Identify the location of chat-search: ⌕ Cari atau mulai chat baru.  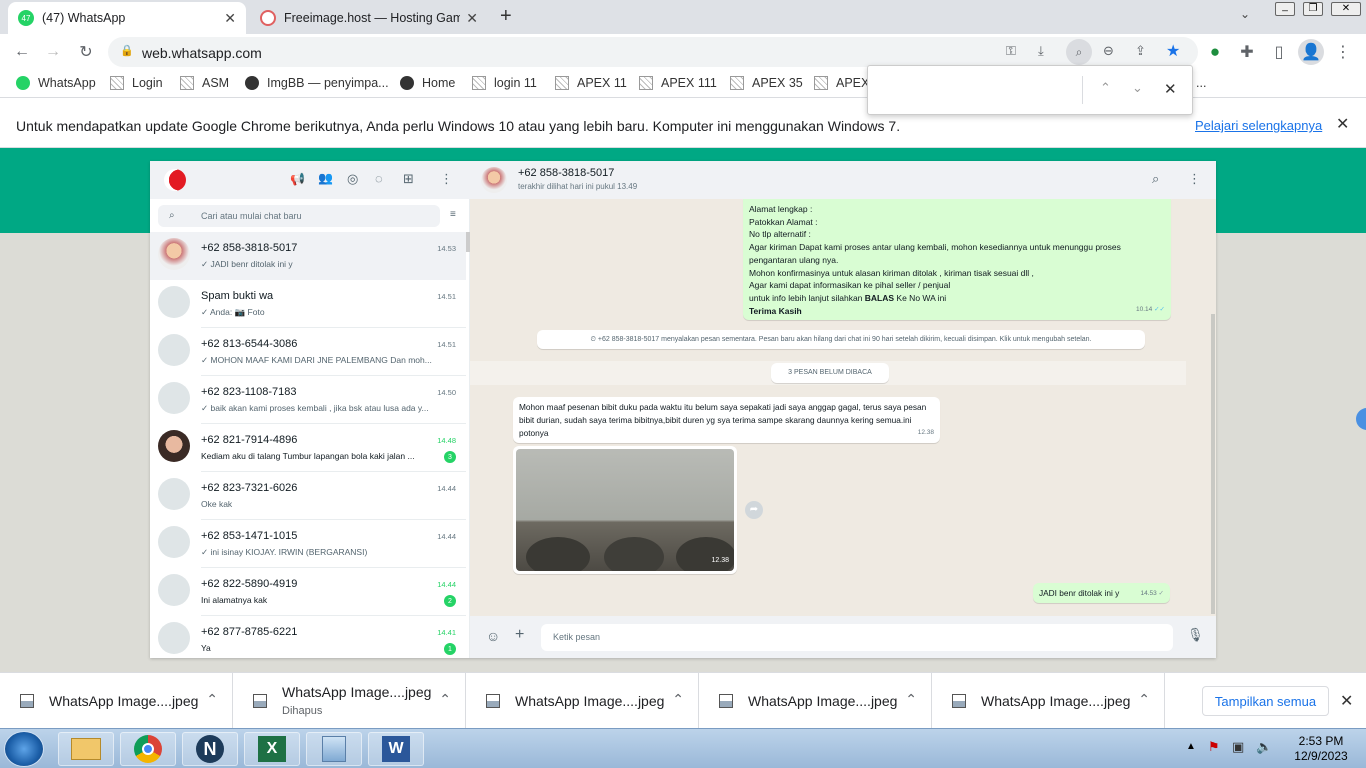
(299, 216).